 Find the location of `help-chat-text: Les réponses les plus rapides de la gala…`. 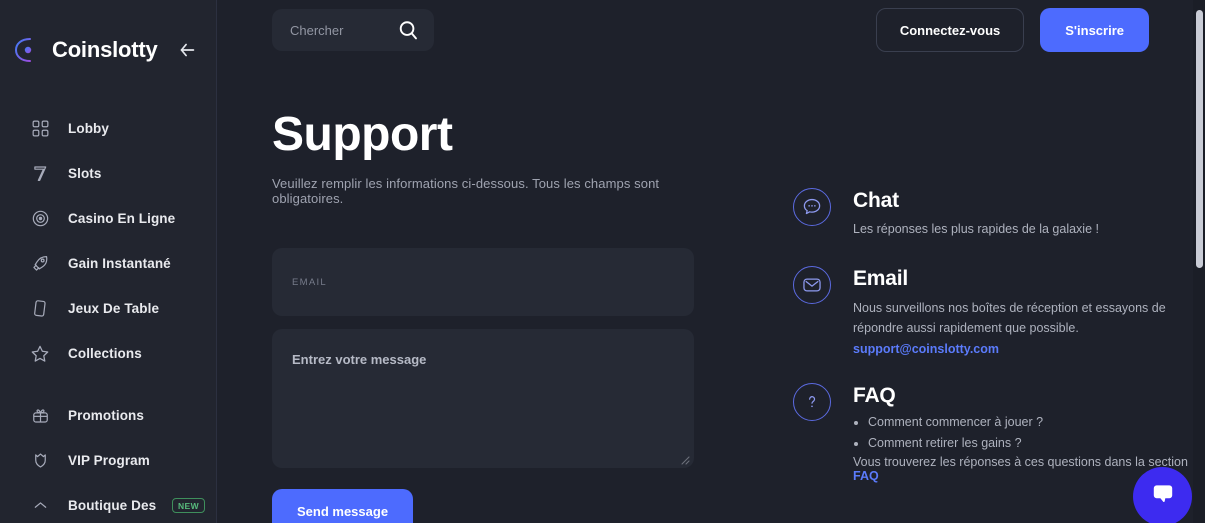

help-chat-text: Les réponses les plus rapides de la gala… is located at coordinates (976, 229).